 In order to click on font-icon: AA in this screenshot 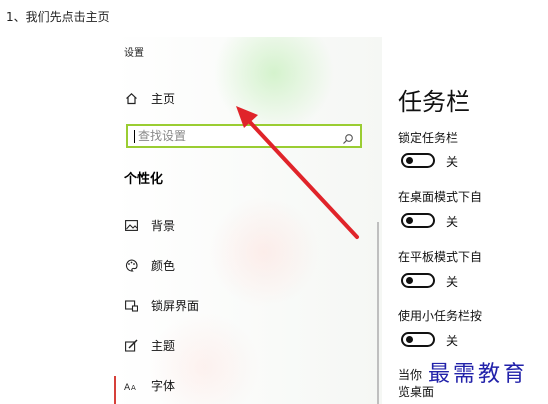, I will do `click(131, 386)`.